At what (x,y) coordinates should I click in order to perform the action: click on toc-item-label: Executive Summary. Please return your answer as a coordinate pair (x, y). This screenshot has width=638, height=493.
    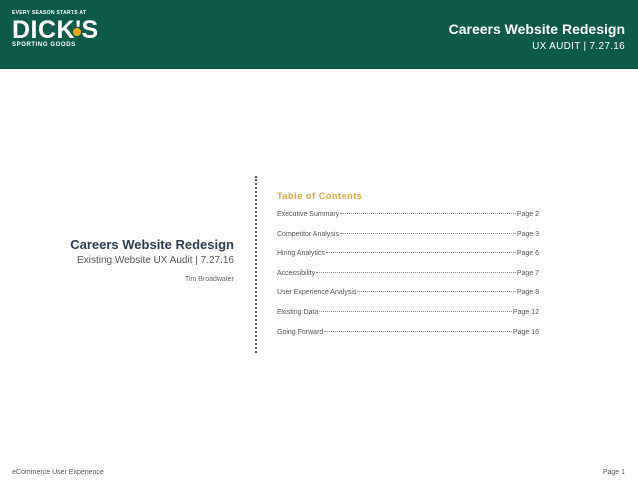
    Looking at the image, I should click on (308, 214).